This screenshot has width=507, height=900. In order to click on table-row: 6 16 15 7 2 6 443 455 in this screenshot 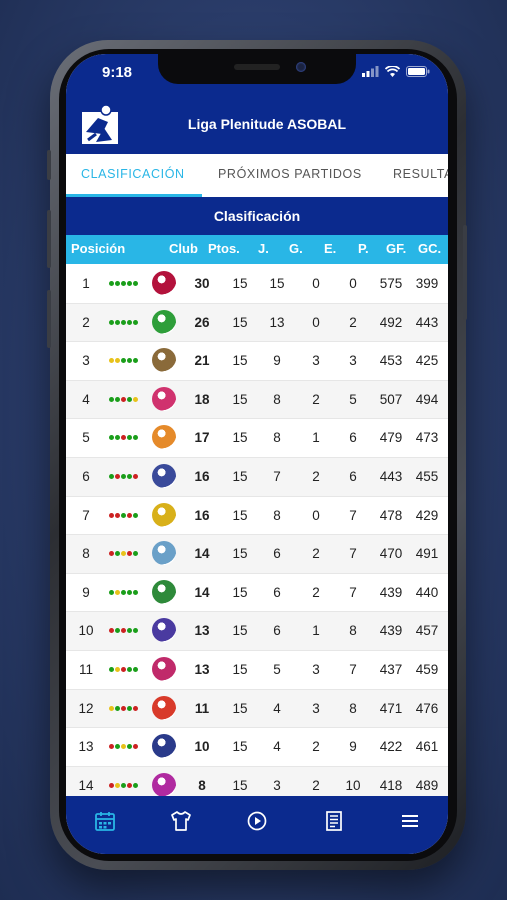, I will do `click(257, 477)`.